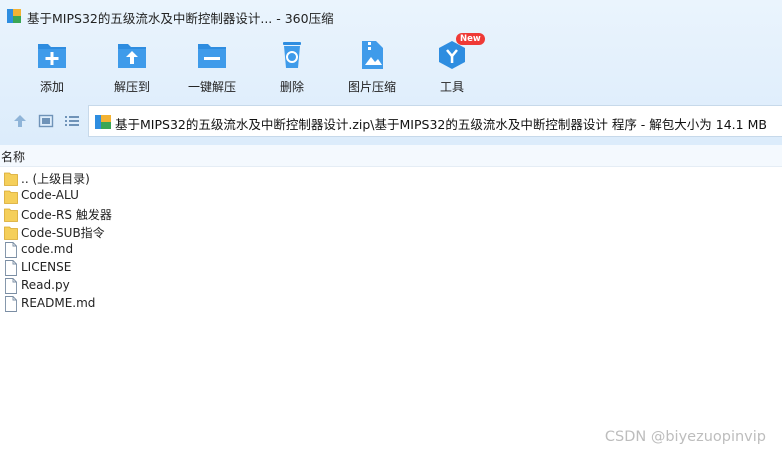 The height and width of the screenshot is (458, 782). What do you see at coordinates (72, 121) in the screenshot?
I see `list-view-icon` at bounding box center [72, 121].